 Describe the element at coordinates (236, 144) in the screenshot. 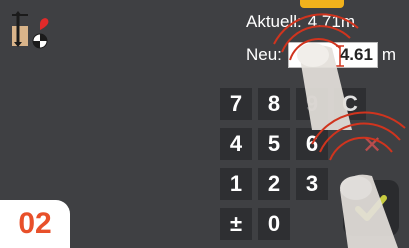

I see `key-4: 4` at that location.